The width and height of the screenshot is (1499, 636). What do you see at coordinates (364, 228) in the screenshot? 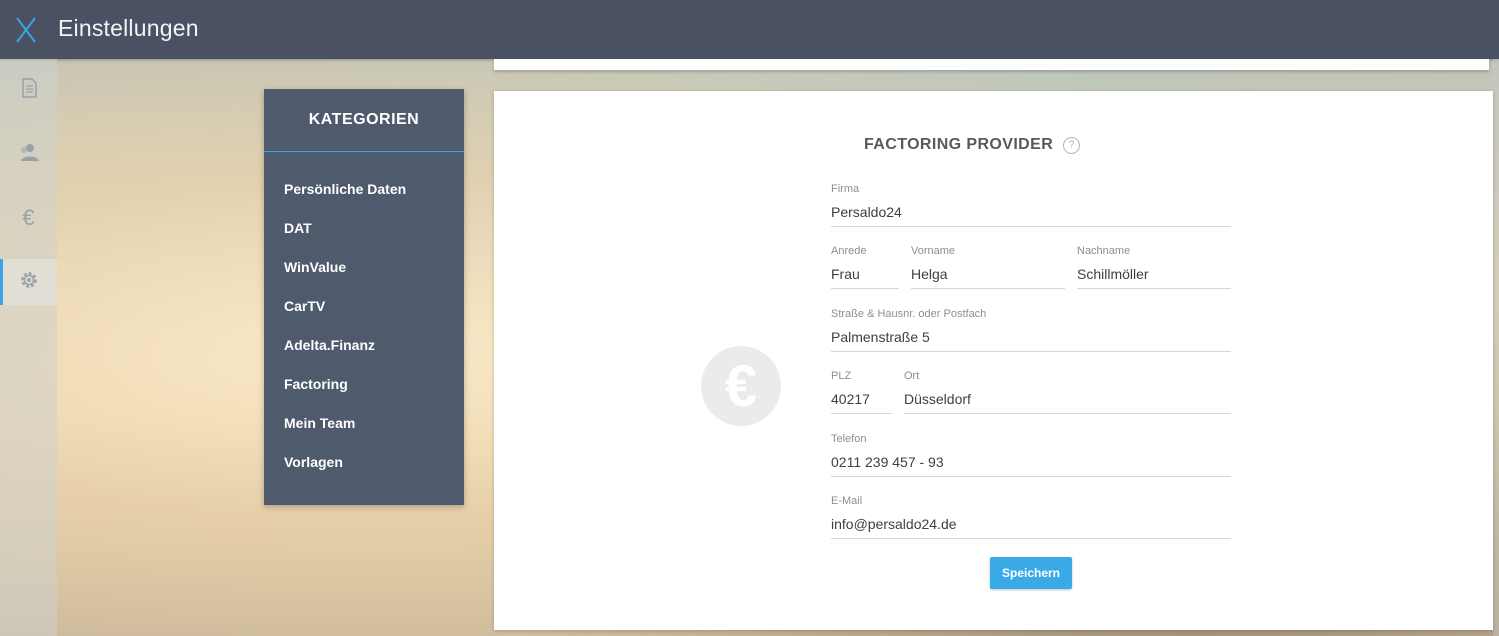
I see `category-dat: DAT` at bounding box center [364, 228].